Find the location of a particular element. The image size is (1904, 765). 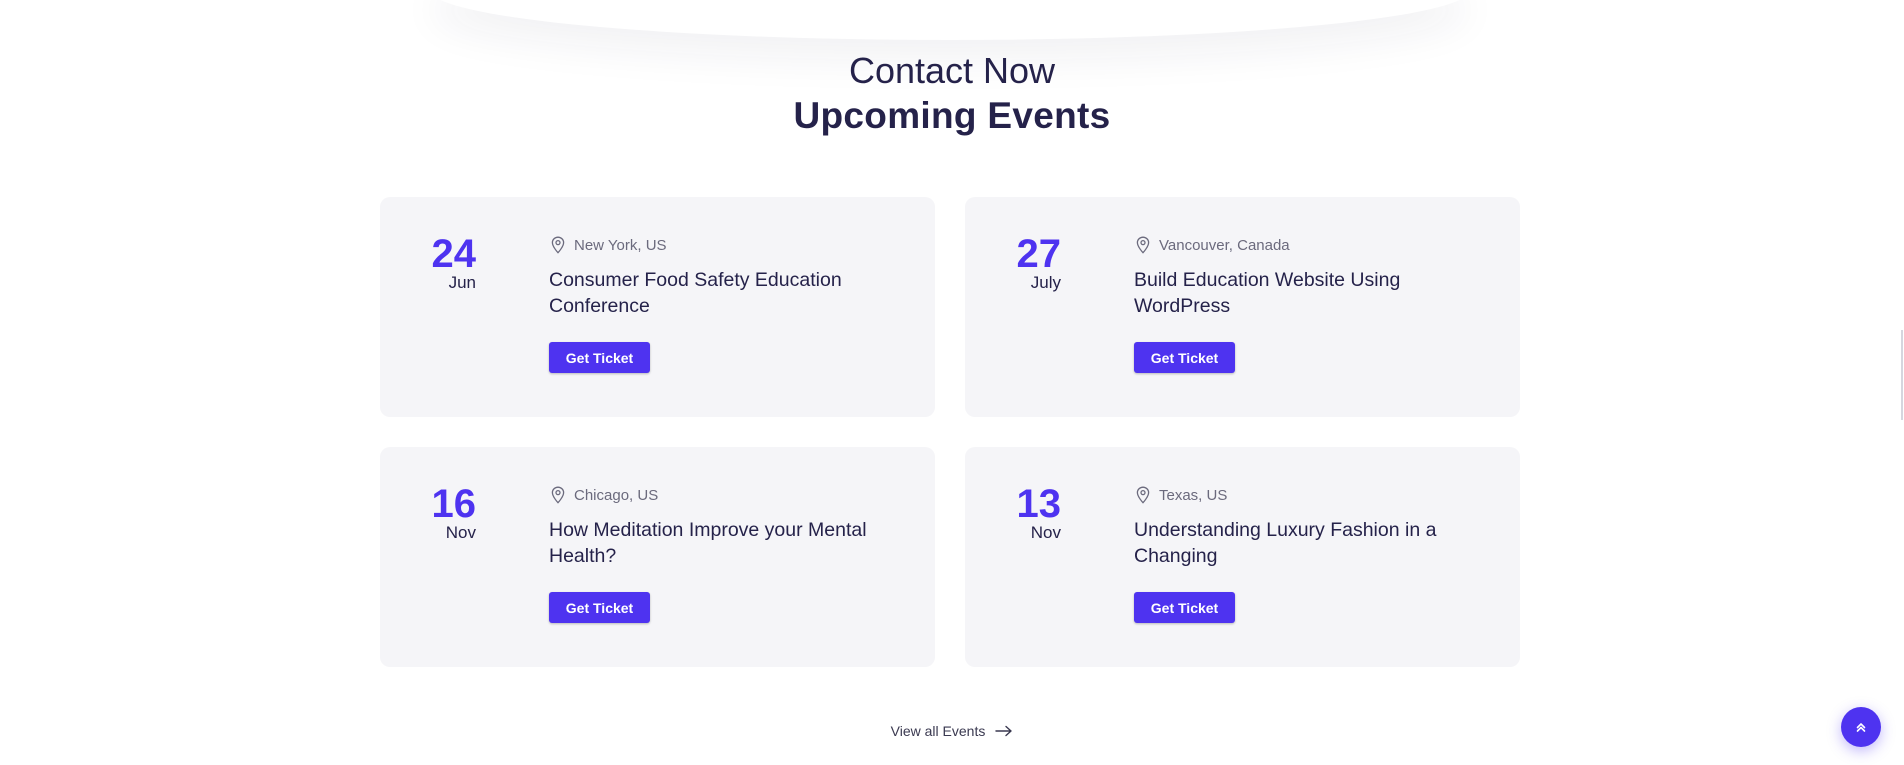

event-location: Texas, US is located at coordinates (1181, 495).